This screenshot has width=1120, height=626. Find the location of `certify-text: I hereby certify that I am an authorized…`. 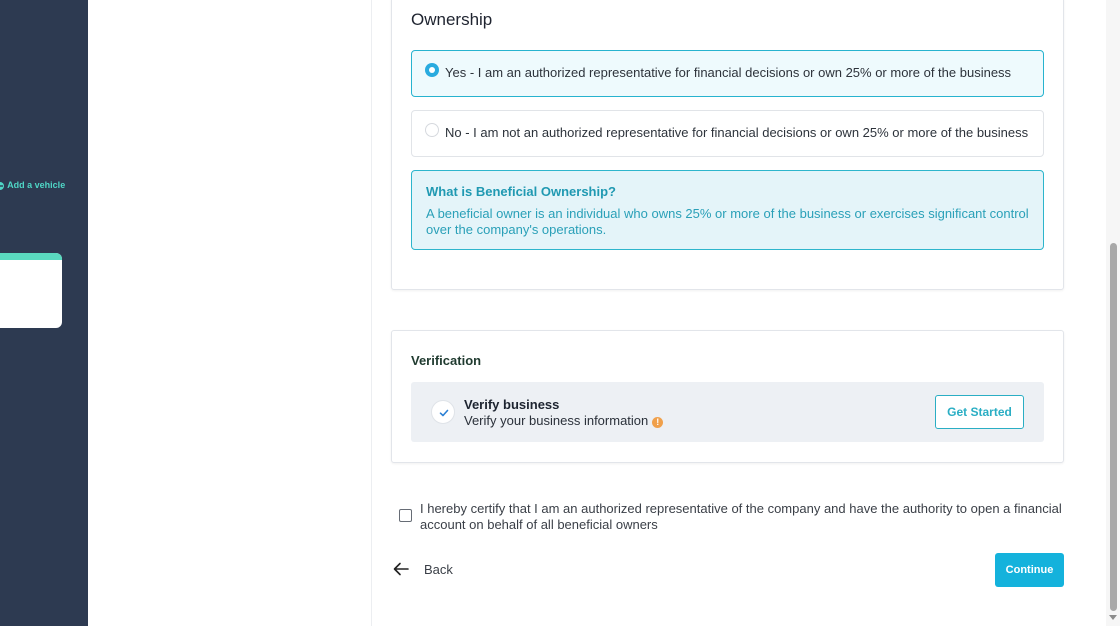

certify-text: I hereby certify that I am an authorized… is located at coordinates (741, 516).